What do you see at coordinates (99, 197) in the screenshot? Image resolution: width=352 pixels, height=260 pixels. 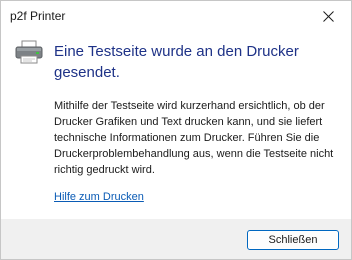 I see `help-printing-link: Hilfe zum Drucken` at bounding box center [99, 197].